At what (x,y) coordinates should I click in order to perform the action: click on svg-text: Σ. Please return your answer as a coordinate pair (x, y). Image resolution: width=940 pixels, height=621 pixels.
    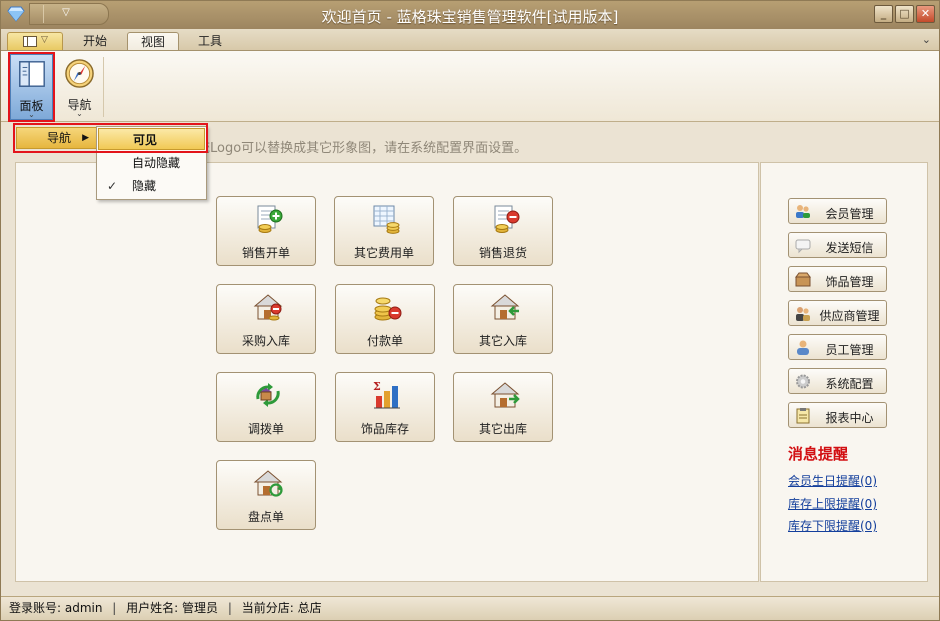
    Looking at the image, I should click on (377, 386).